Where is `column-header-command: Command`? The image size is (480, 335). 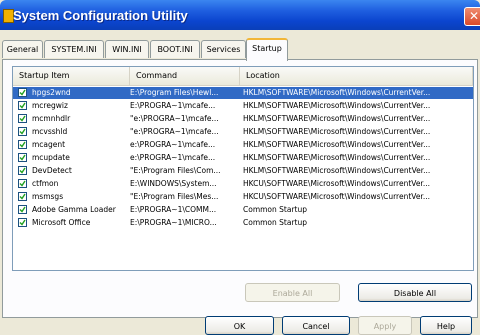
column-header-command: Command is located at coordinates (185, 76).